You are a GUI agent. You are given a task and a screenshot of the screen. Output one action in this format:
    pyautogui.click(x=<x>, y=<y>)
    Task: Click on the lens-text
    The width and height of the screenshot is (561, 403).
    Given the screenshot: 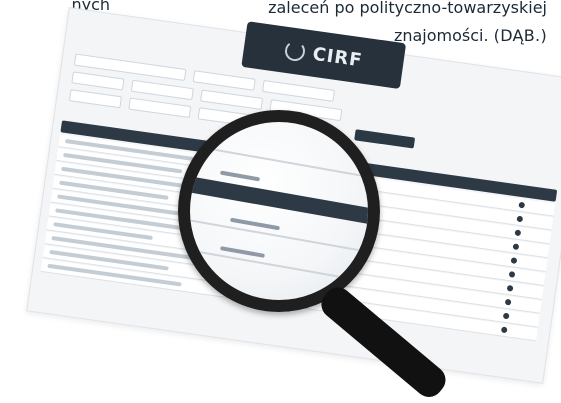 What is the action you would take?
    pyautogui.click(x=240, y=176)
    